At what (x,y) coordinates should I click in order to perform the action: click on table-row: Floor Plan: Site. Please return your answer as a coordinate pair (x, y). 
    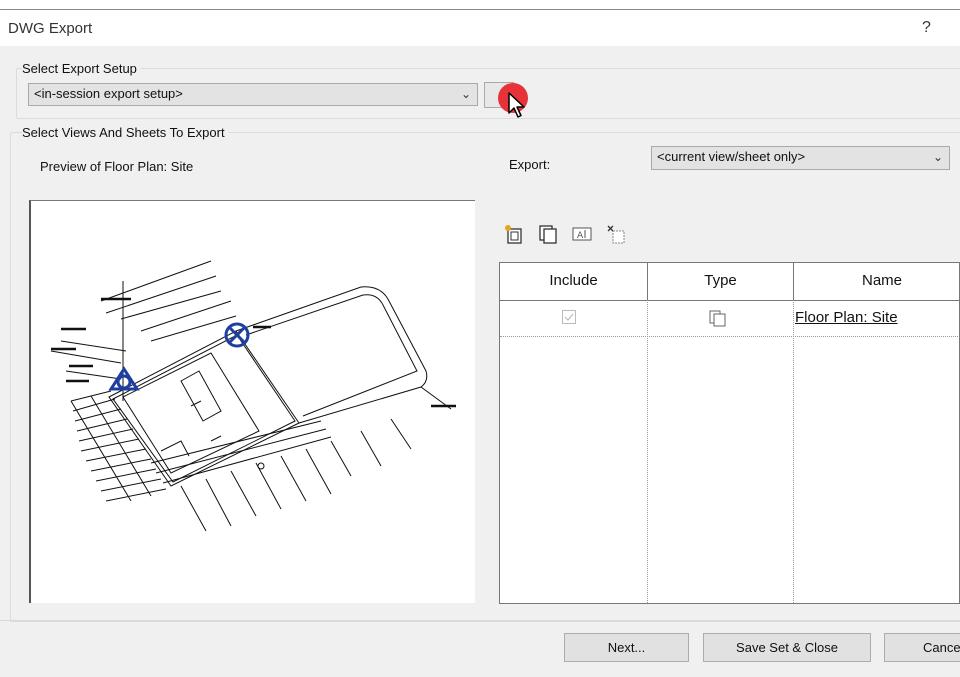
    Looking at the image, I should click on (729, 318).